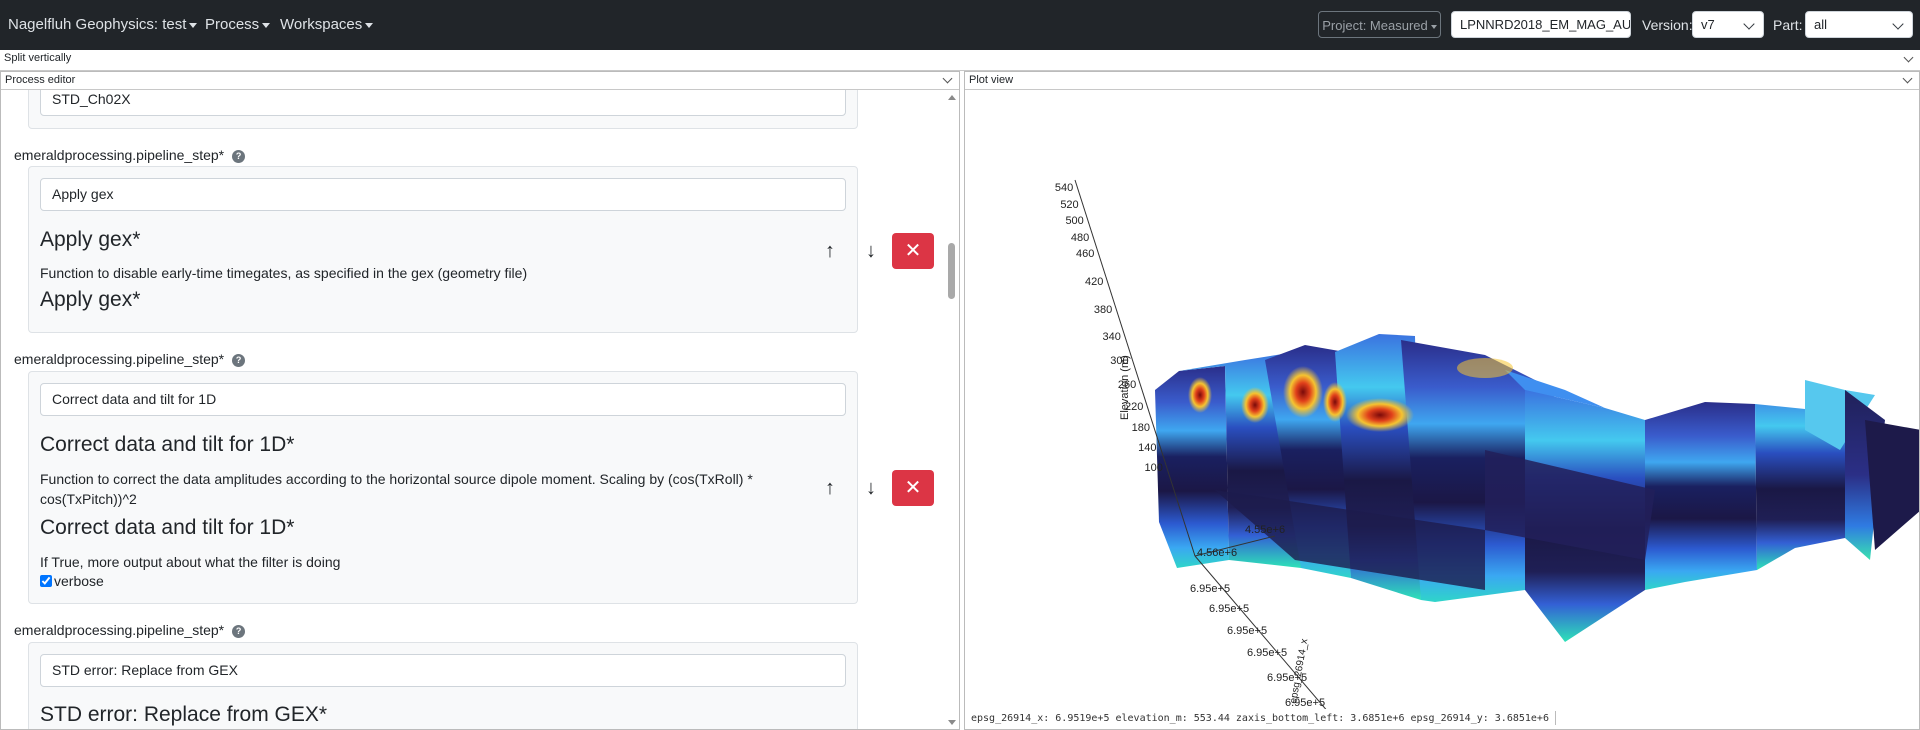 This screenshot has height=730, width=1920. I want to click on process-menu: Process, so click(238, 25).